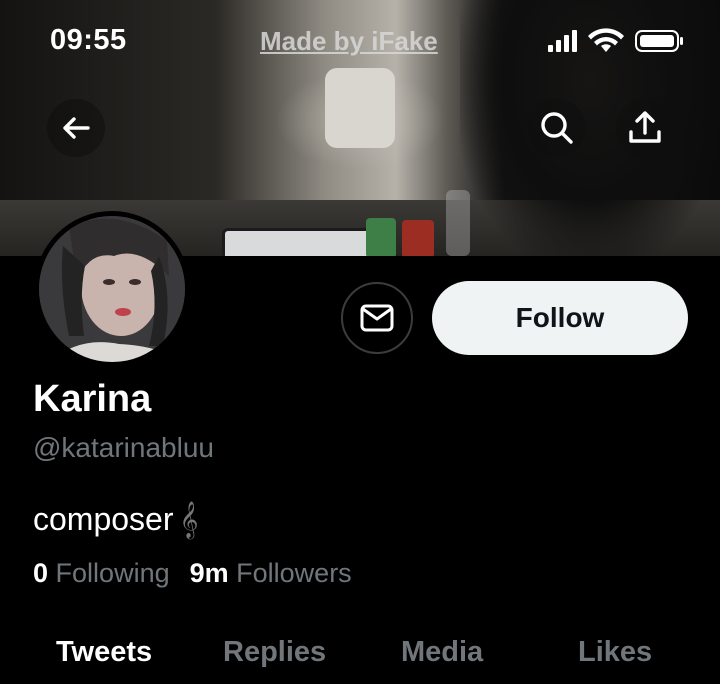  I want to click on search-icon, so click(557, 128).